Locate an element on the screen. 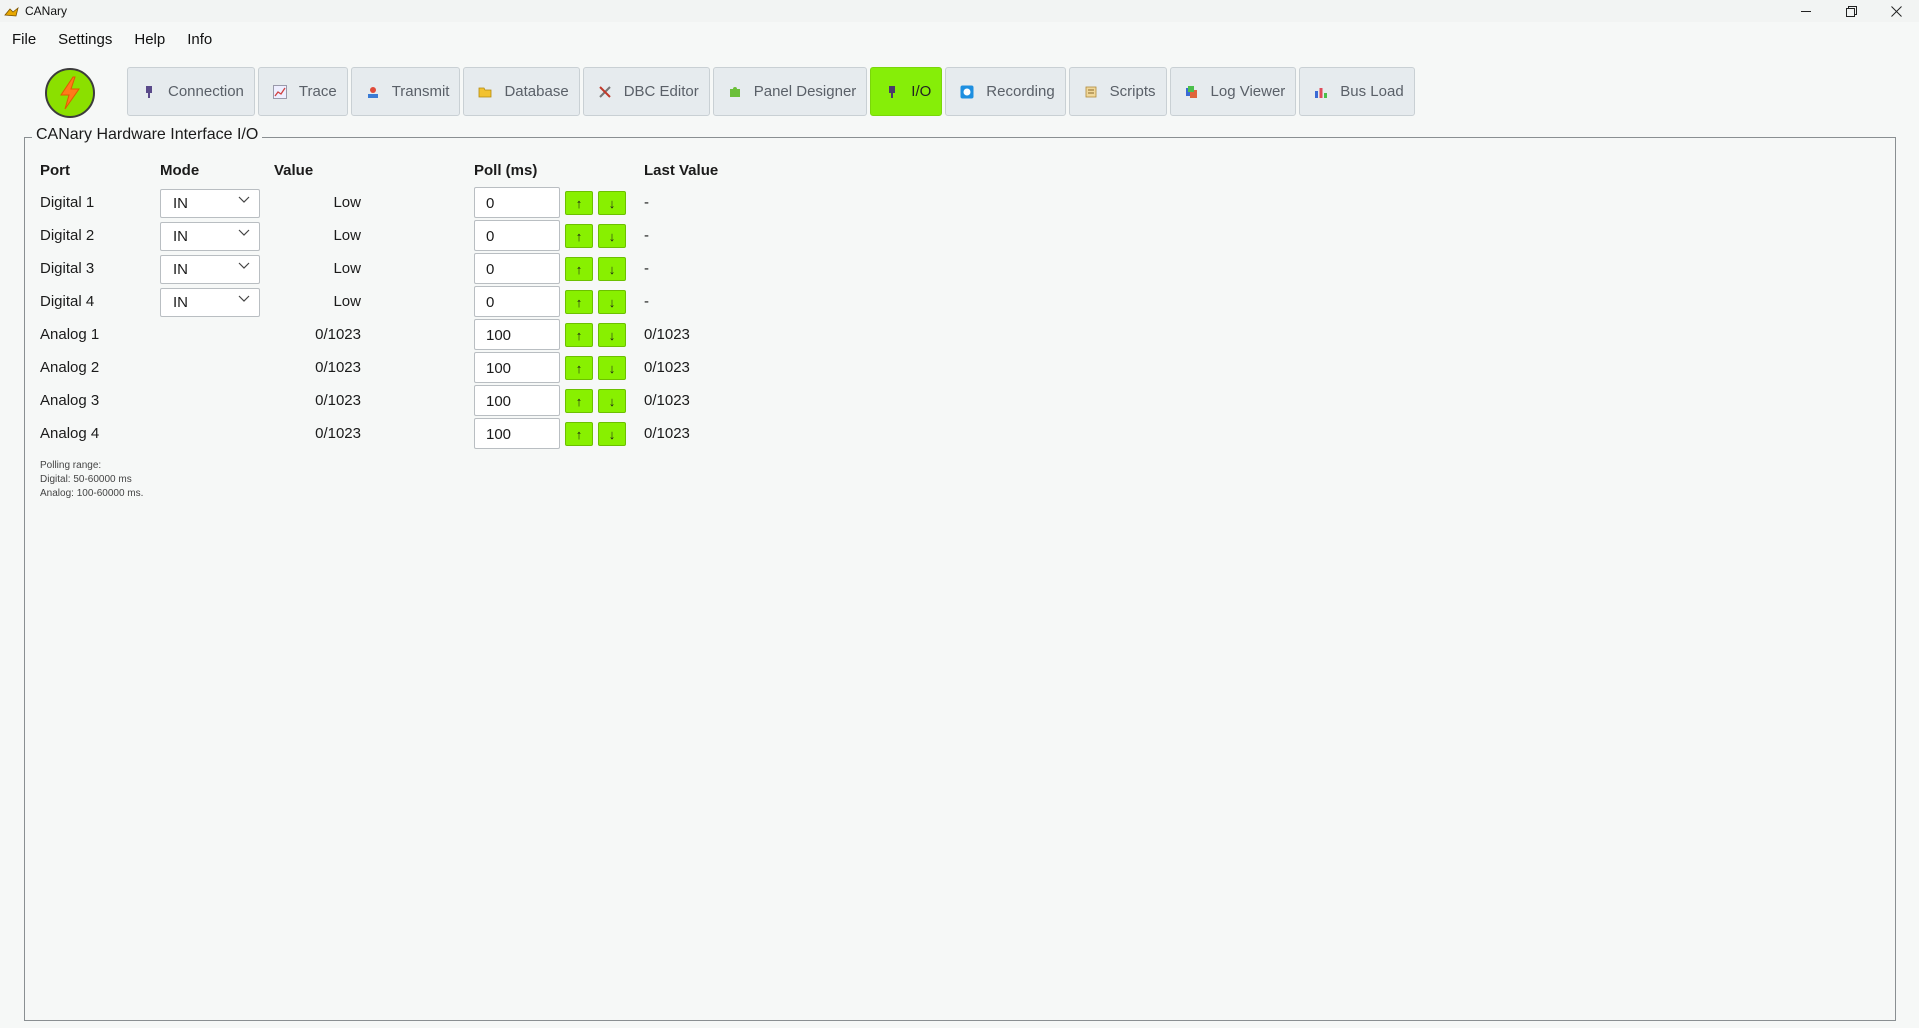 Image resolution: width=1919 pixels, height=1028 pixels. minimize-button is located at coordinates (1806, 11).